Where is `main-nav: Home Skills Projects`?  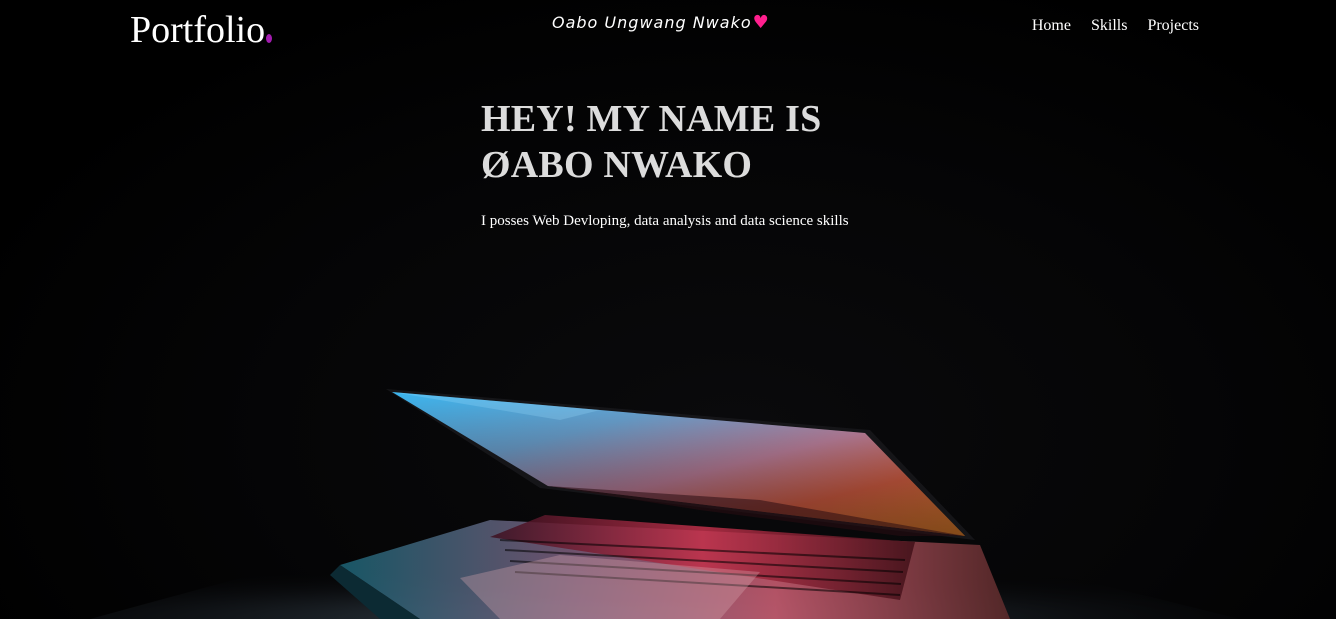 main-nav: Home Skills Projects is located at coordinates (1115, 26).